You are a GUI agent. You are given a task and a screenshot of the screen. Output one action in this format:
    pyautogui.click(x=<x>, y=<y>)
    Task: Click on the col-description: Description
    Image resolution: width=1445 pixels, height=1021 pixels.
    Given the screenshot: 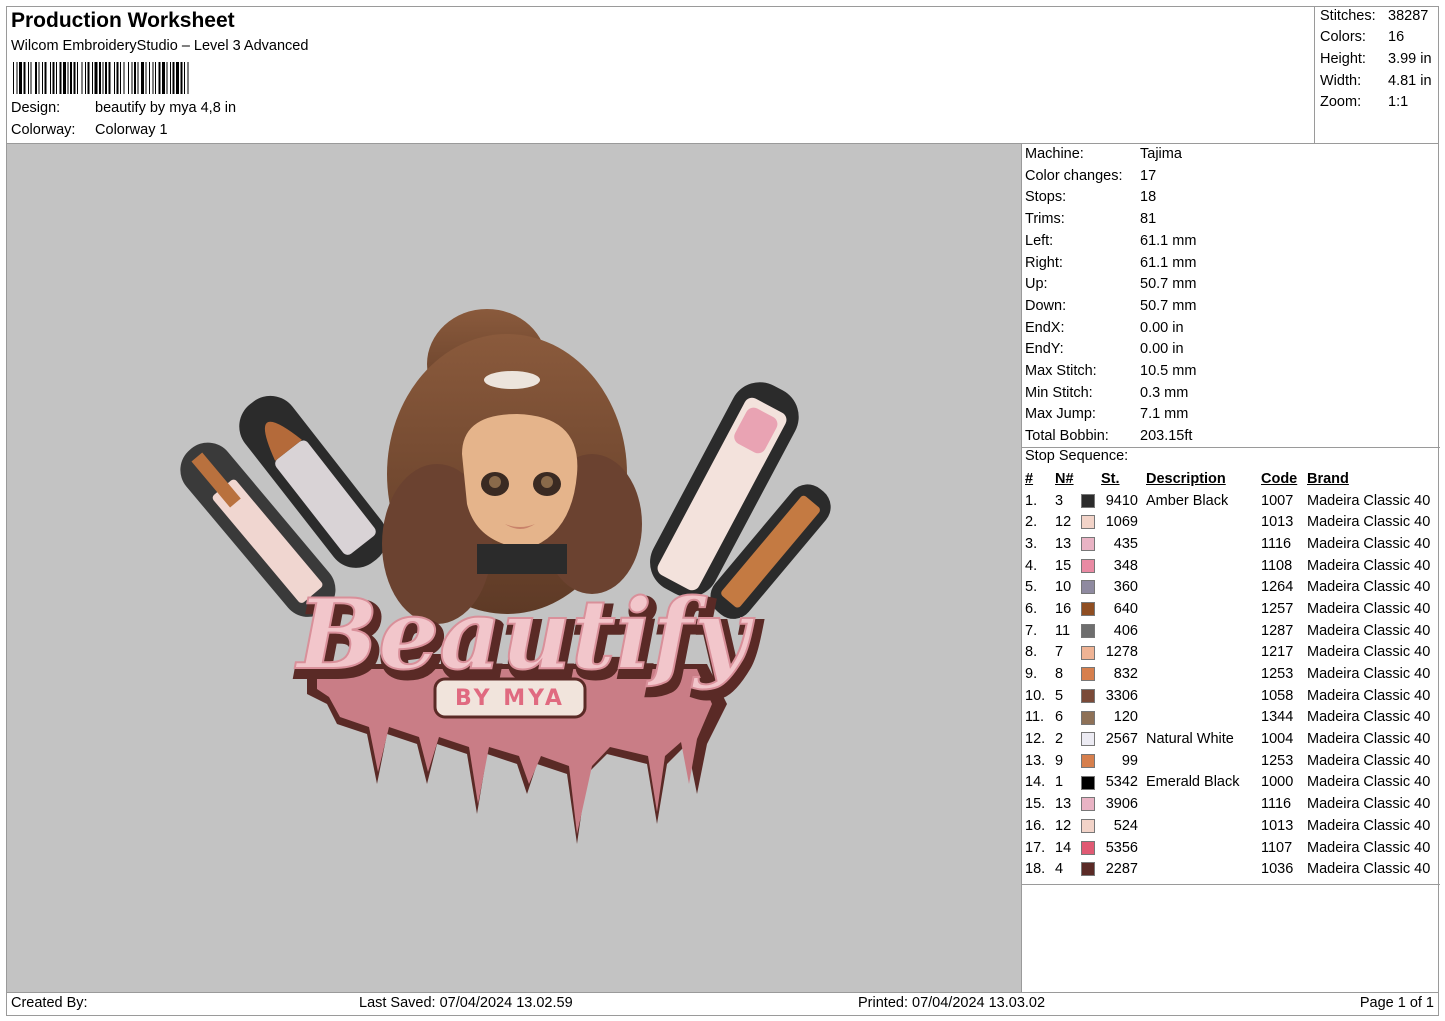 What is the action you would take?
    pyautogui.click(x=1186, y=478)
    